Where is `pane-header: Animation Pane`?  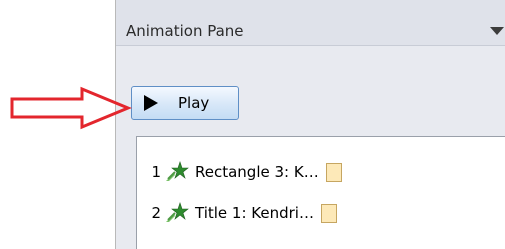 pane-header: Animation Pane is located at coordinates (310, 23).